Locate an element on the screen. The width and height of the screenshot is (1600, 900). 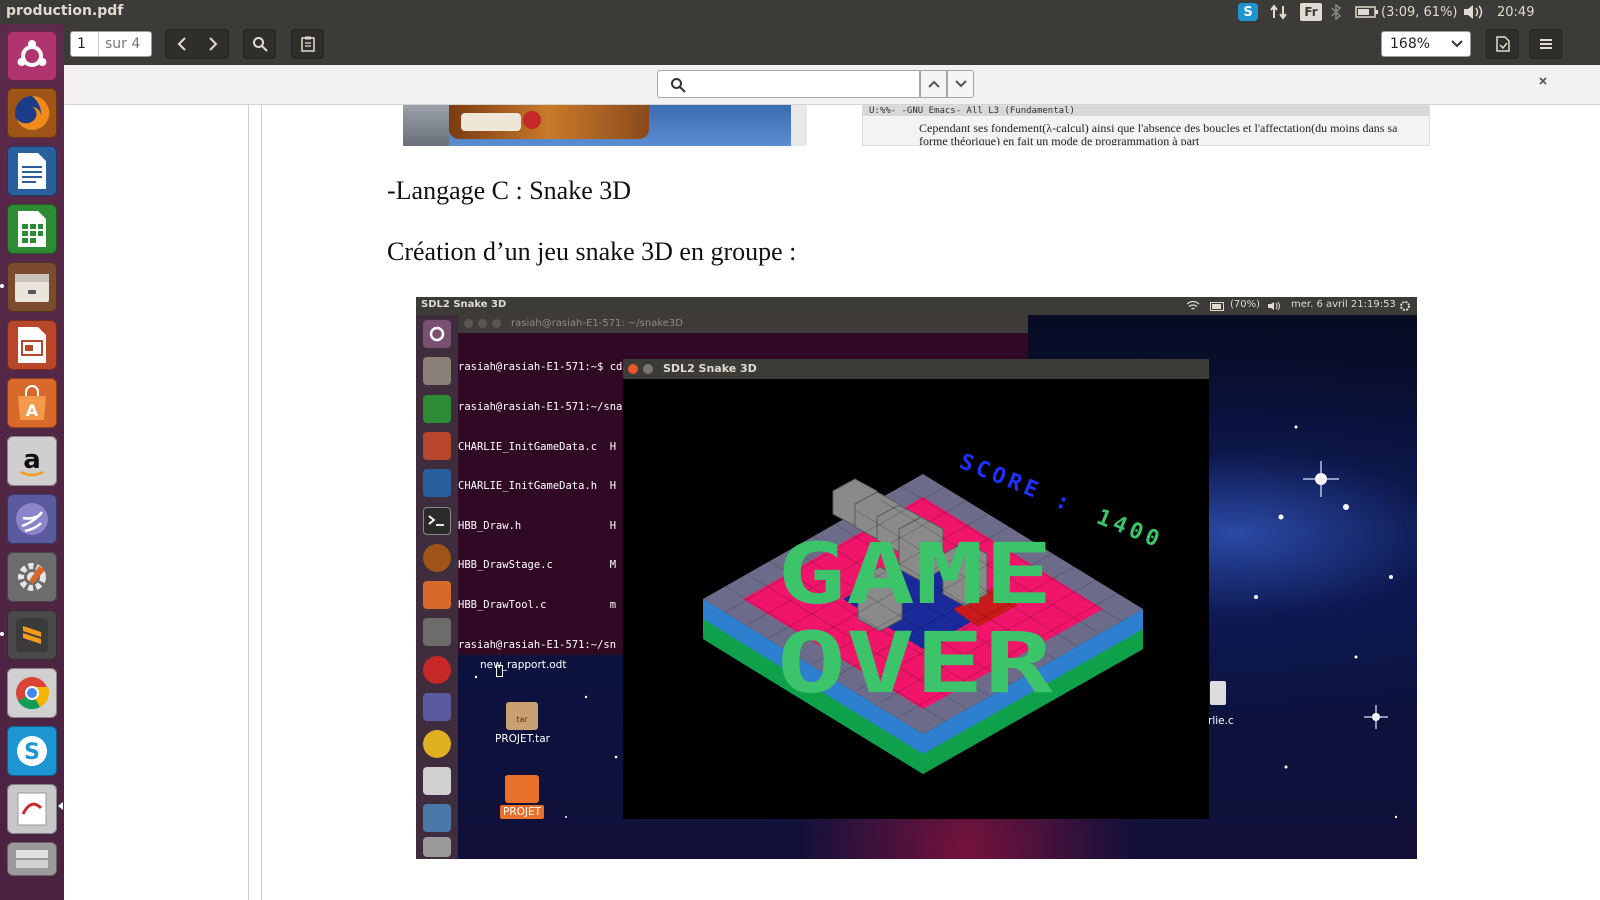
launcher-firefox is located at coordinates (32, 113).